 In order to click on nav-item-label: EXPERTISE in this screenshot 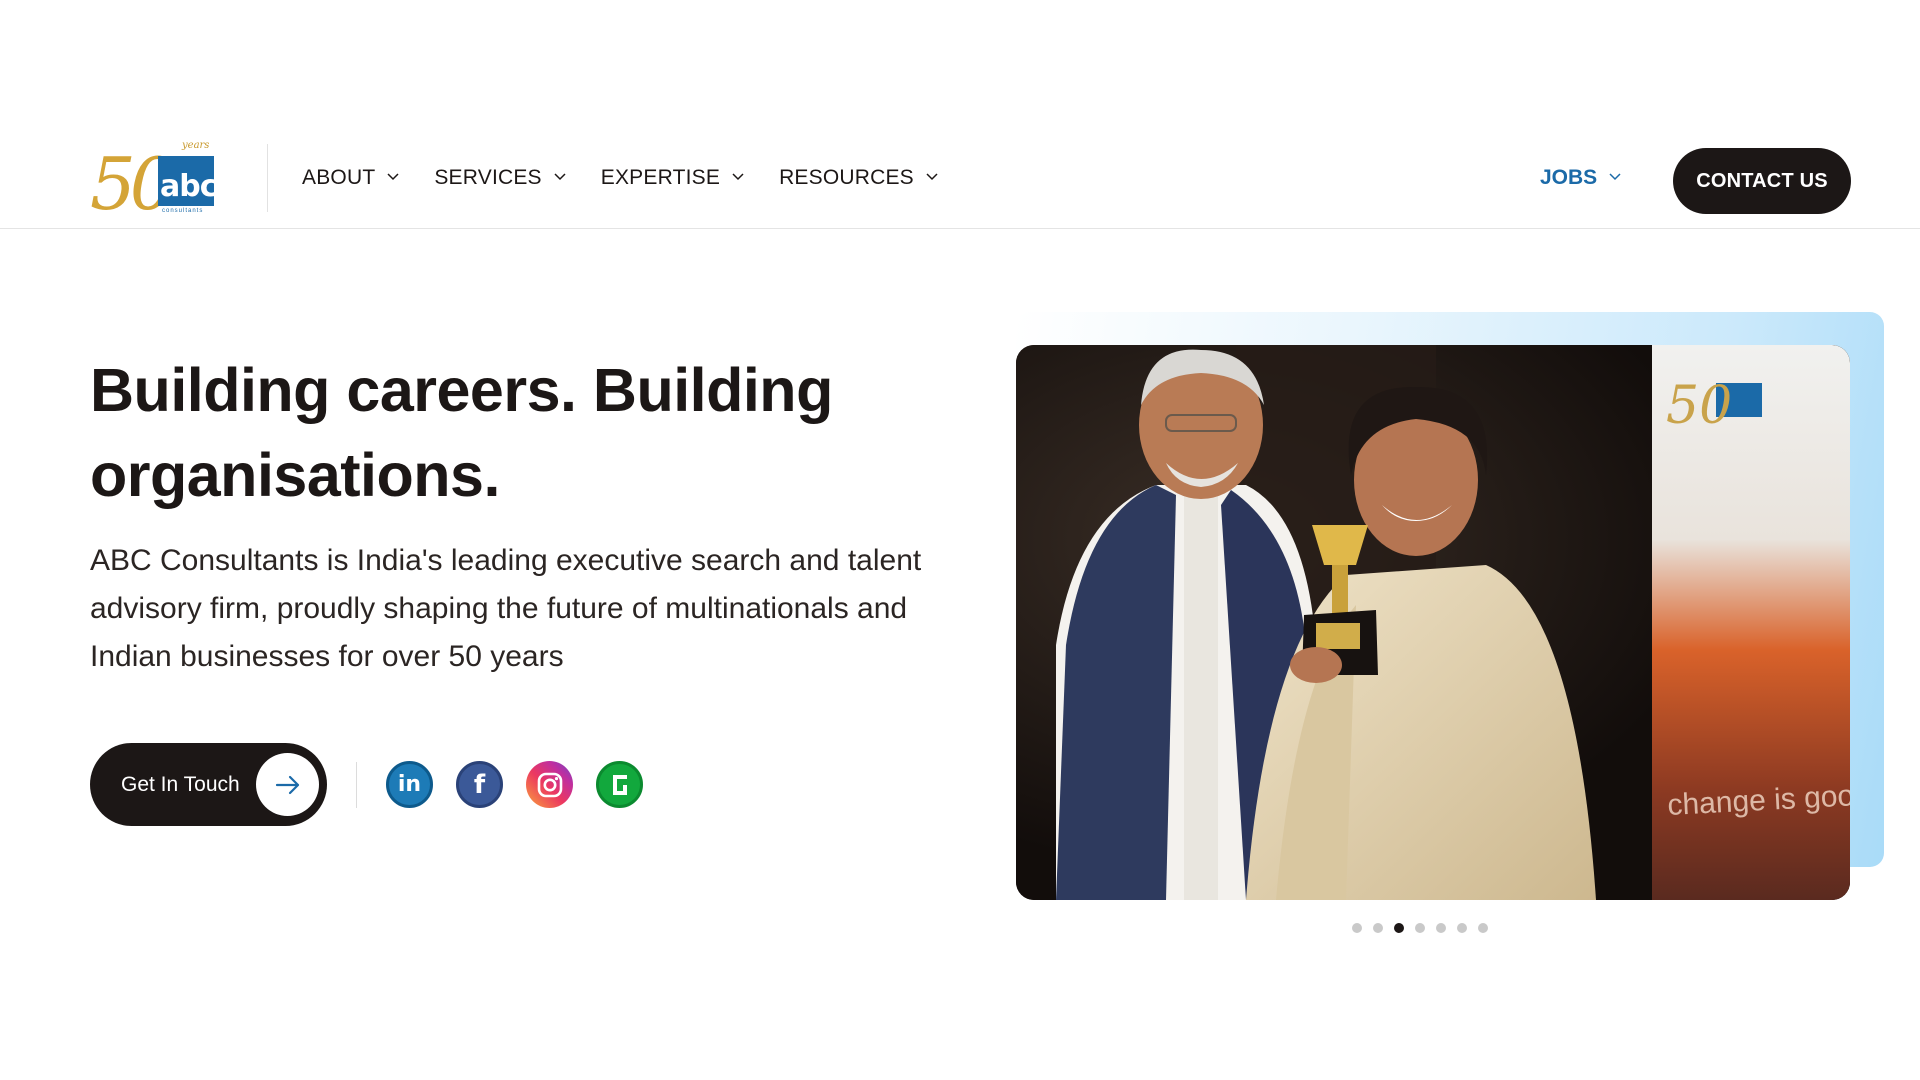, I will do `click(660, 177)`.